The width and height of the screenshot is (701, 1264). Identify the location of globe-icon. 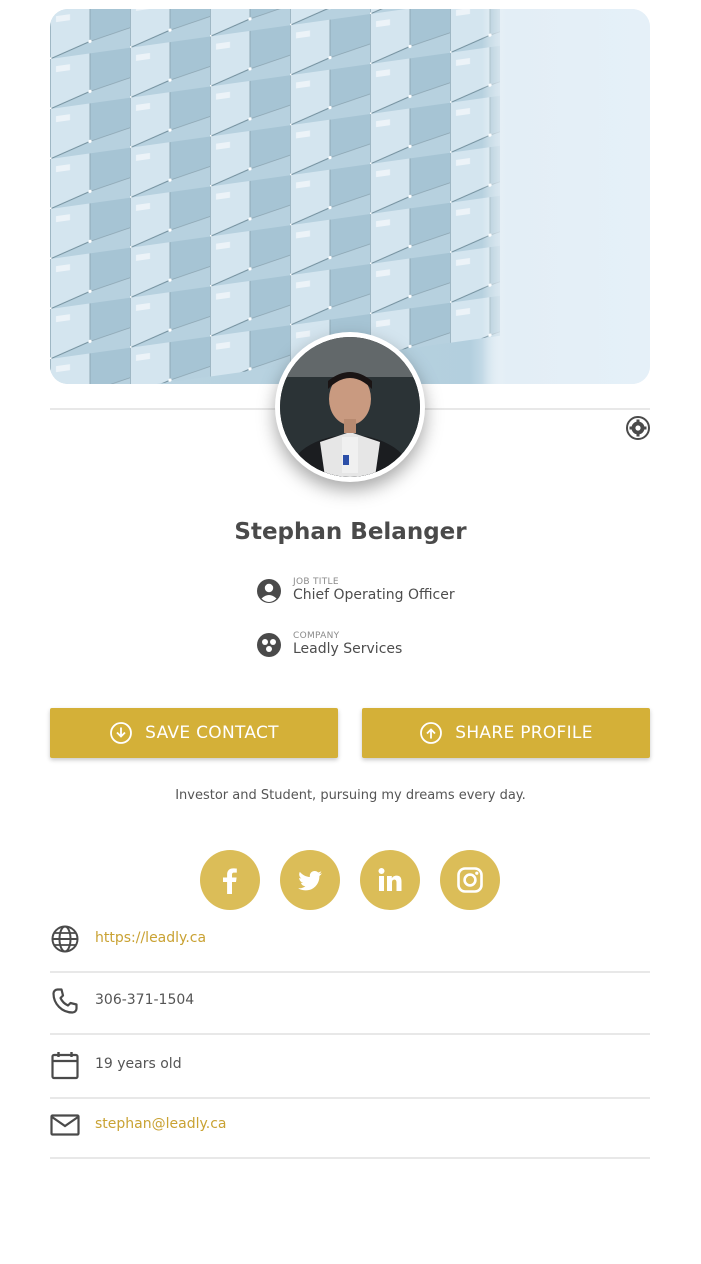
(65, 939).